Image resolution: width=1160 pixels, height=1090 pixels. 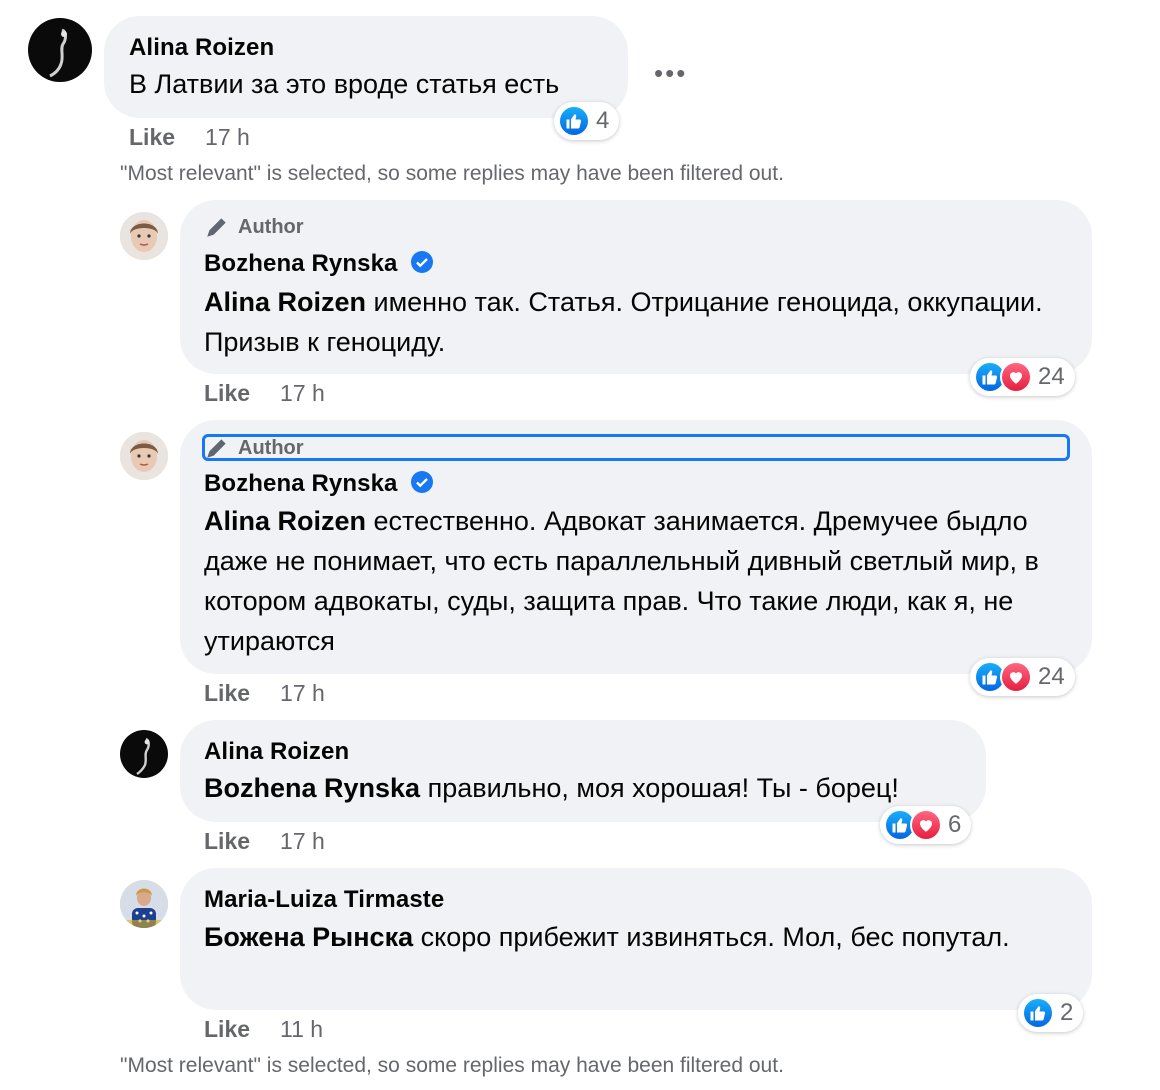 I want to click on comment-actions: Like 11 h, so click(x=263, y=1029).